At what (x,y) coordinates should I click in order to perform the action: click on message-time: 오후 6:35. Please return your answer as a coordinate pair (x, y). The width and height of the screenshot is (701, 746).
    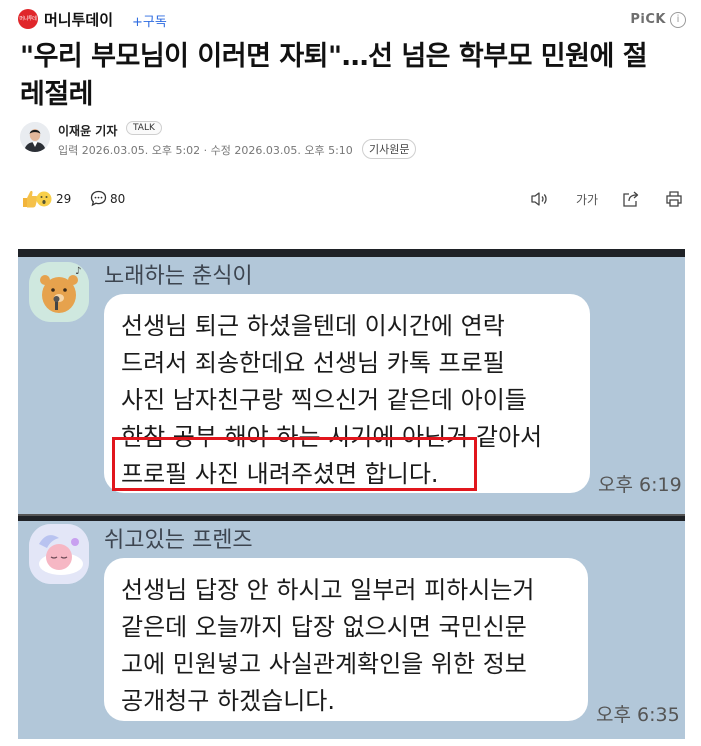
    Looking at the image, I should click on (638, 715).